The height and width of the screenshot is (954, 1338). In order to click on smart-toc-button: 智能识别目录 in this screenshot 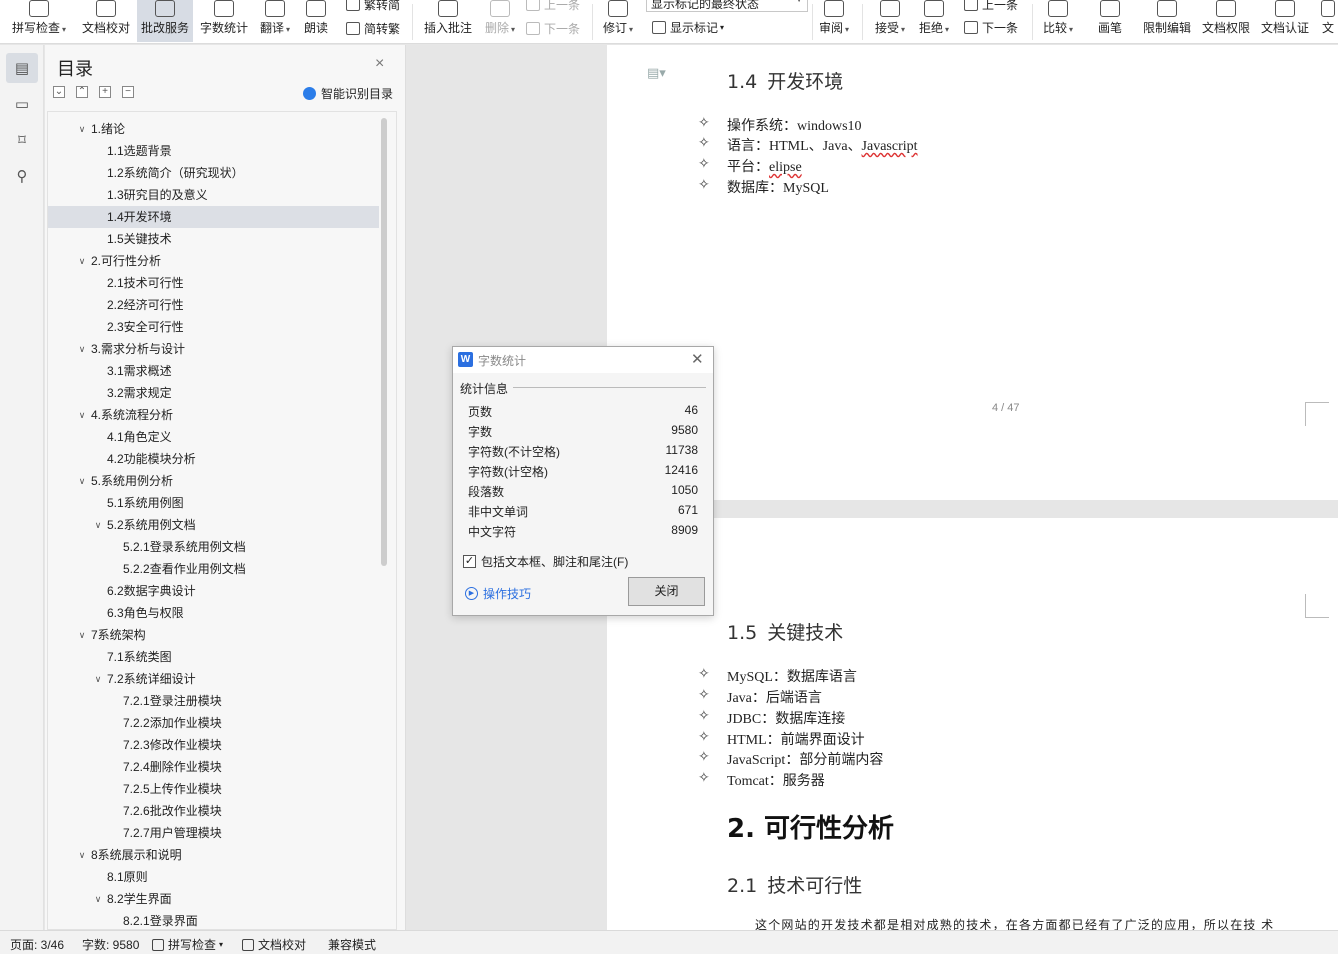, I will do `click(348, 93)`.